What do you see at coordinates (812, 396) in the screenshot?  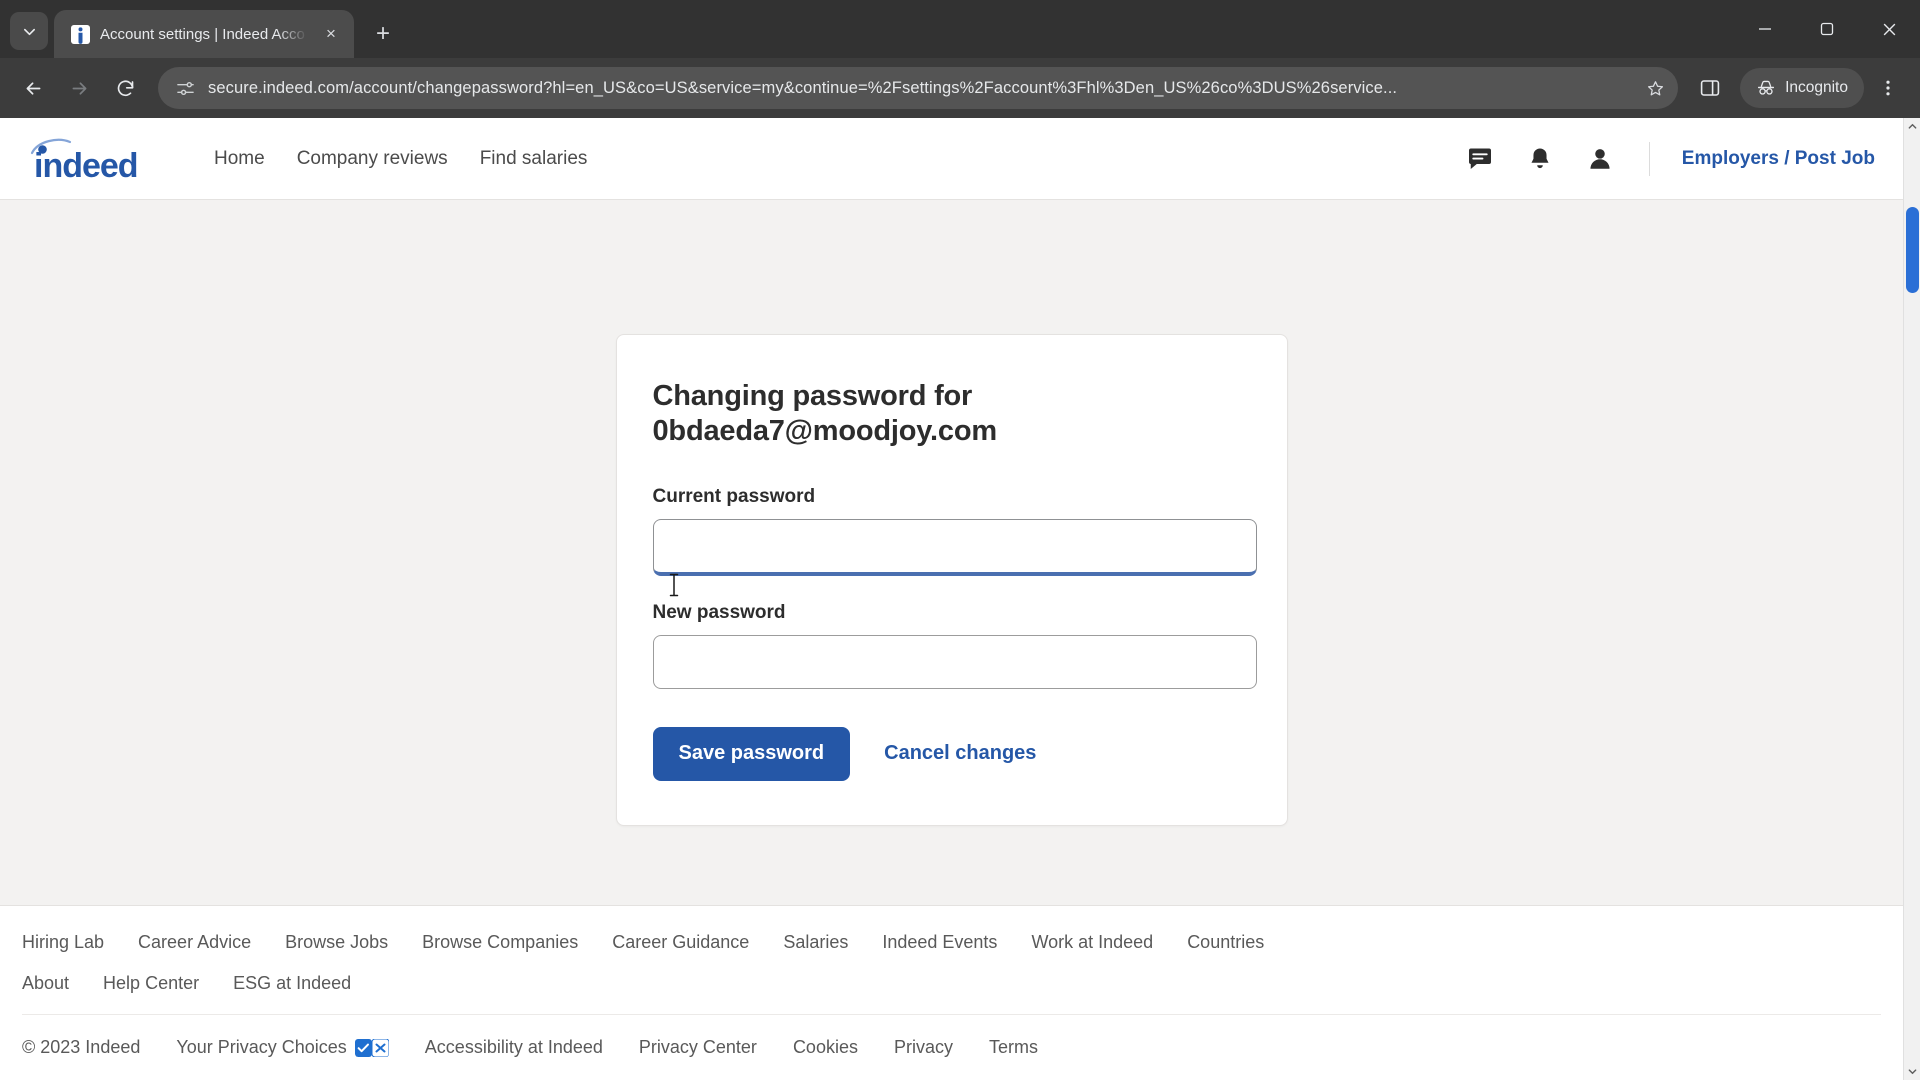 I see `page-title-line1: Changing password for` at bounding box center [812, 396].